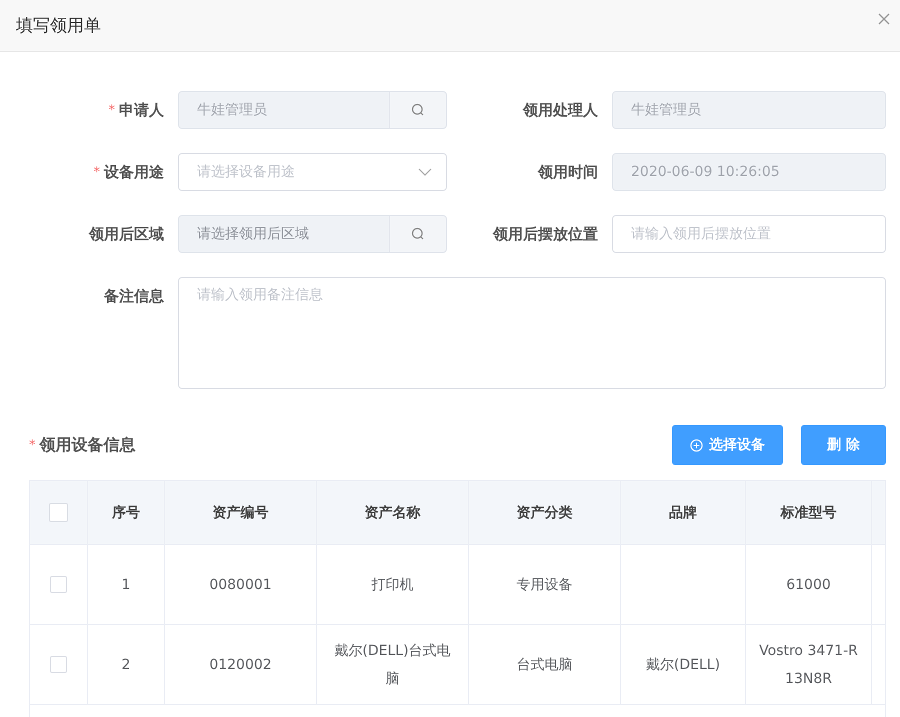 This screenshot has width=900, height=717. Describe the element at coordinates (683, 665) in the screenshot. I see `table-cell-text: 戴尔(DELL)` at that location.